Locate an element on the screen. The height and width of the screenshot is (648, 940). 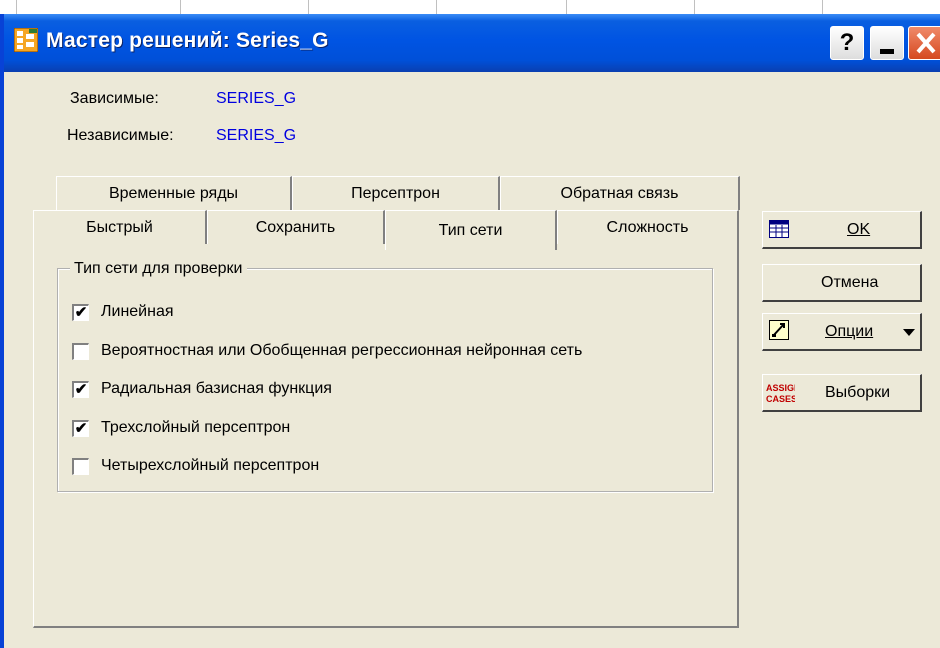
close-button is located at coordinates (924, 43).